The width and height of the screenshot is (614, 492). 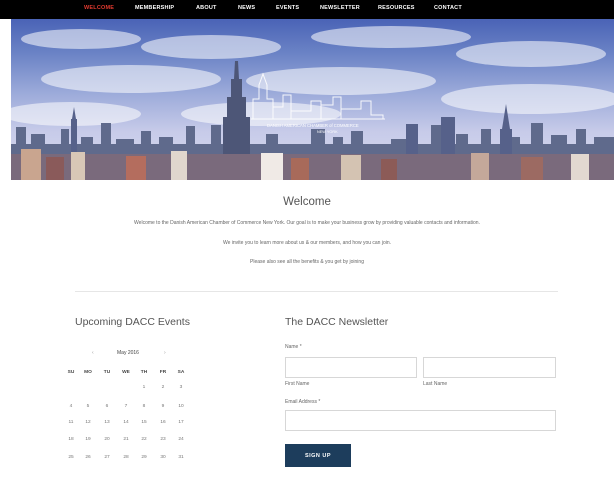 I want to click on nav-contact: CONTACT, so click(x=448, y=8).